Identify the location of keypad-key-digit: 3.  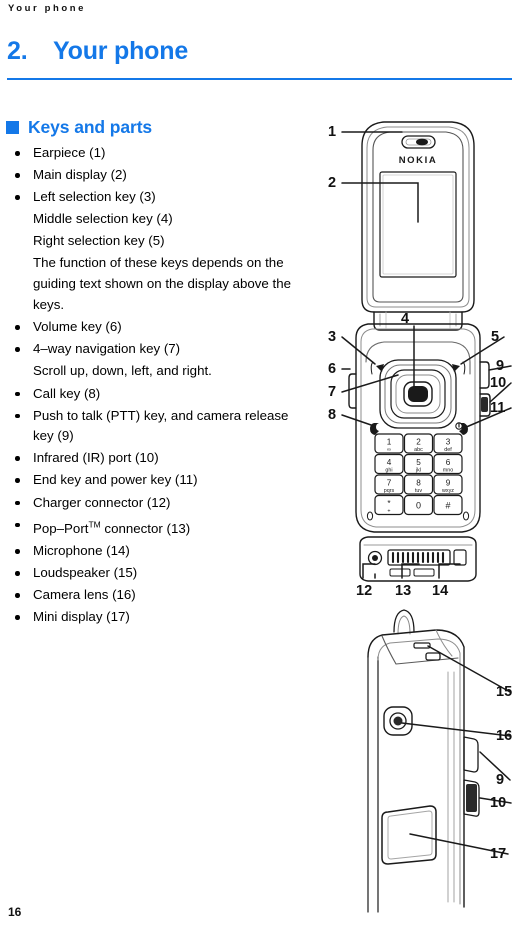
(448, 442).